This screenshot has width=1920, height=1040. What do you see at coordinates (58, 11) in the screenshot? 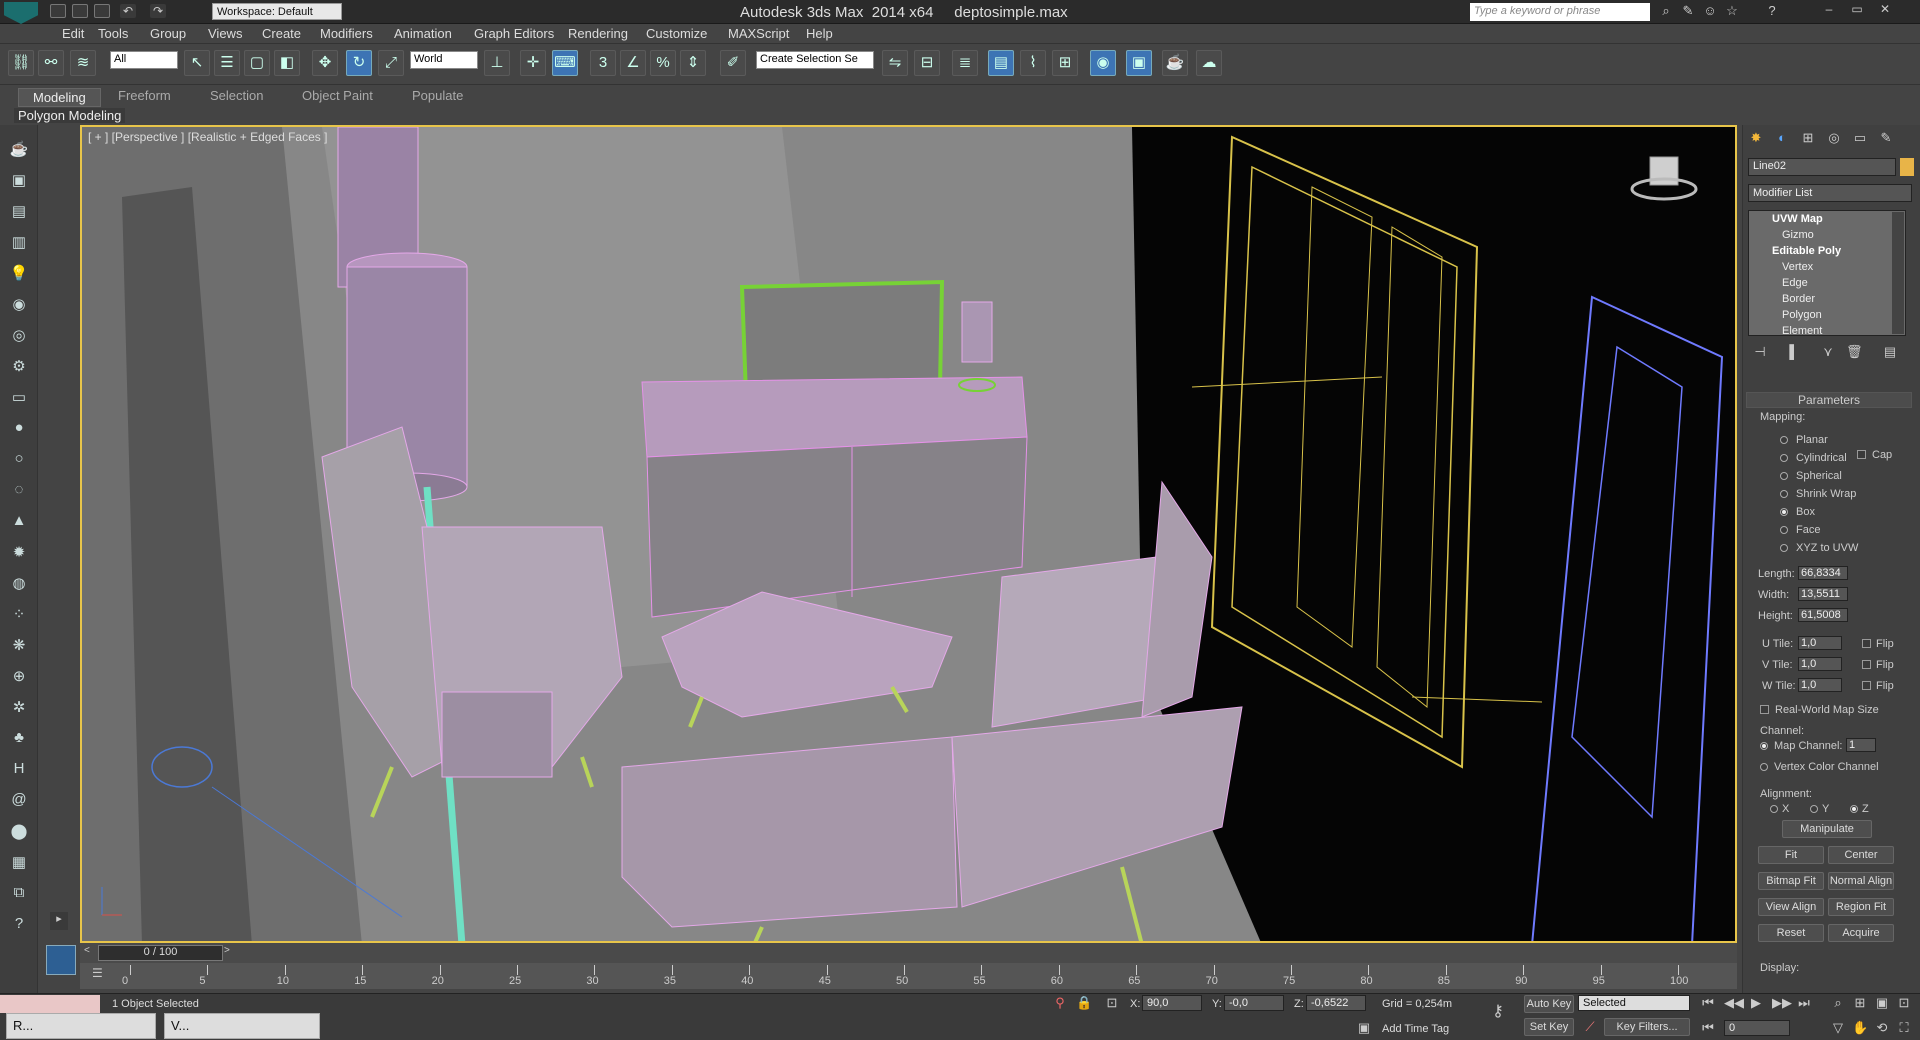
I see `new-file-icon` at bounding box center [58, 11].